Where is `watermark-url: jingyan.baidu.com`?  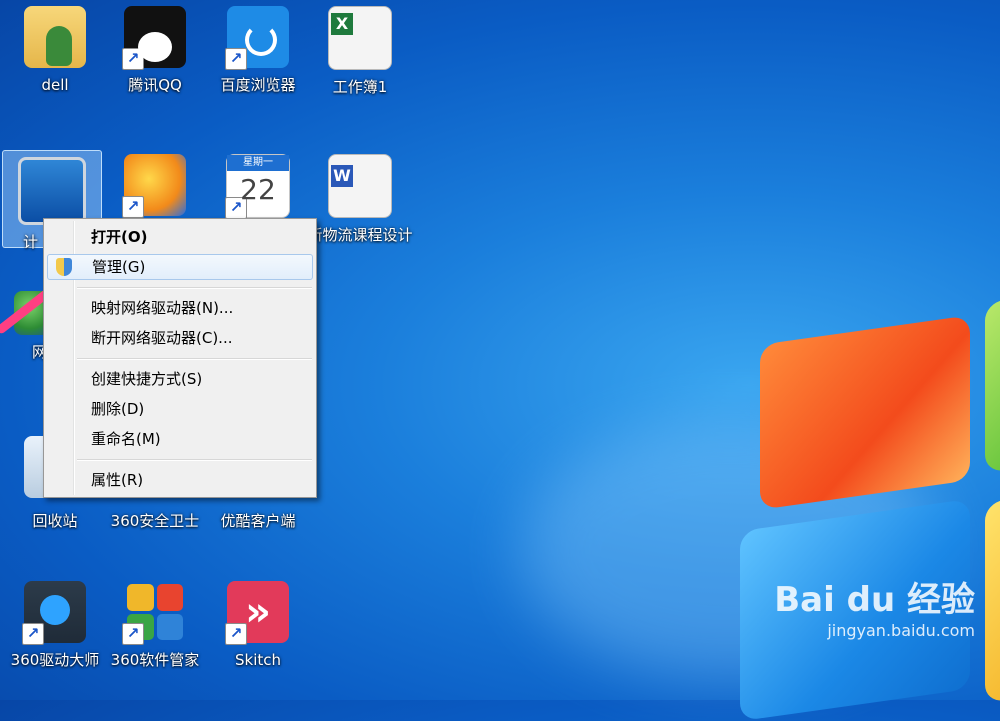
watermark-url: jingyan.baidu.com is located at coordinates (901, 630).